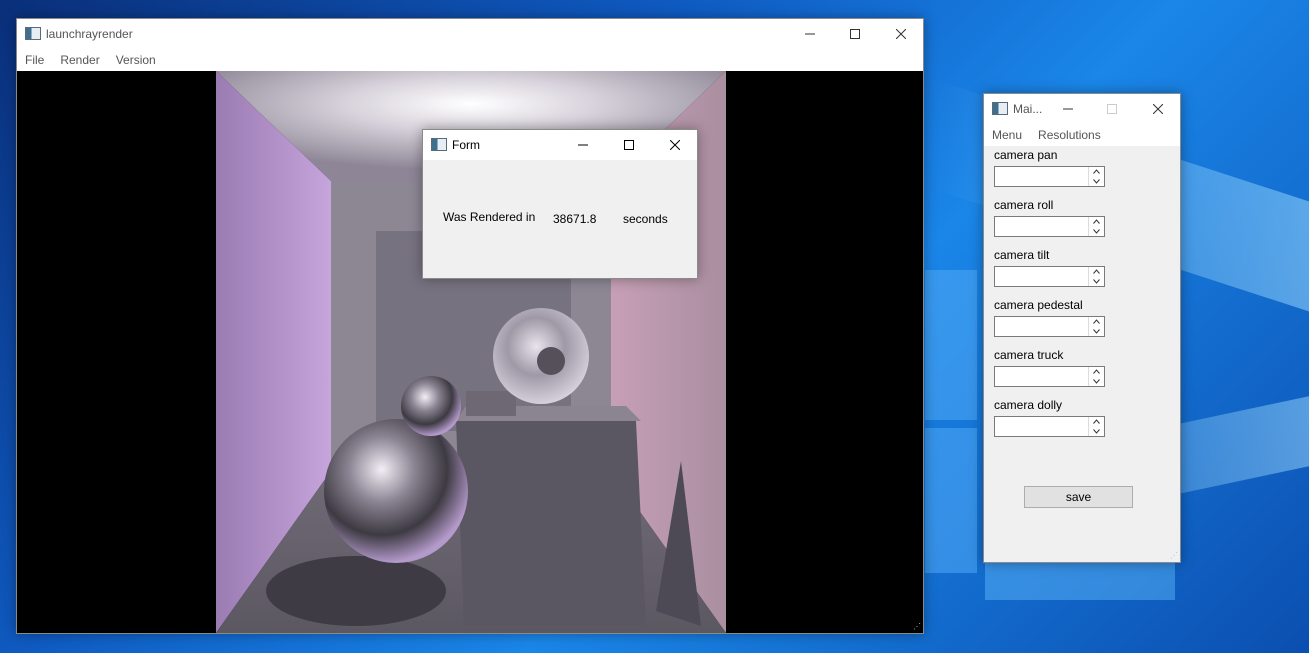 This screenshot has width=1309, height=653. Describe the element at coordinates (1038, 305) in the screenshot. I see `camera-pedestal-label: camera pedestal` at that location.